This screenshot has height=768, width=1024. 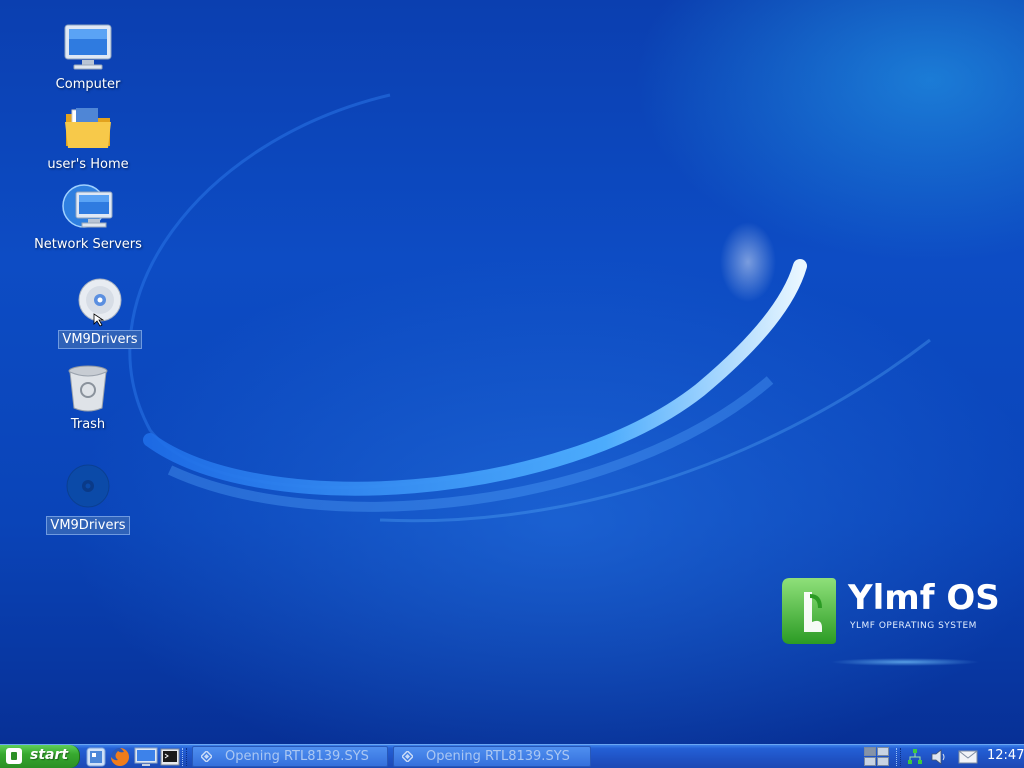 What do you see at coordinates (88, 84) in the screenshot?
I see `desktop-icon-label: Computer` at bounding box center [88, 84].